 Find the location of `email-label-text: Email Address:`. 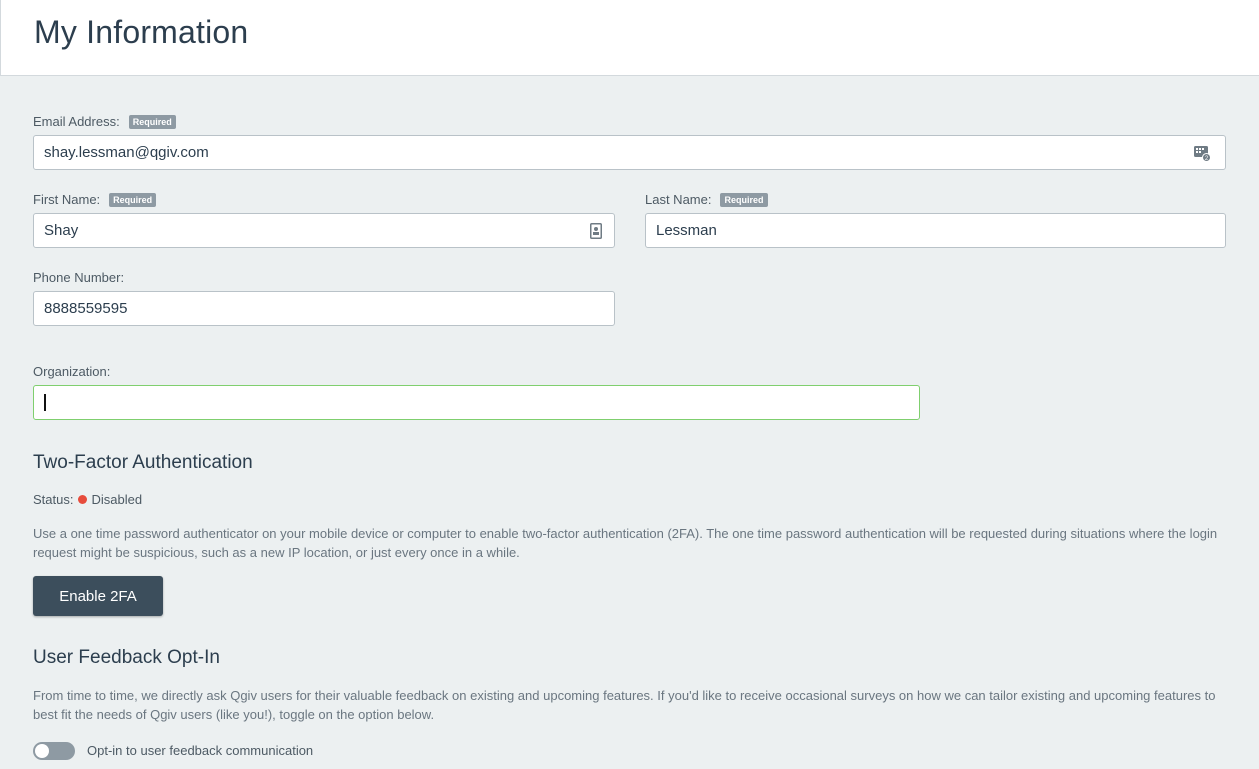

email-label-text: Email Address: is located at coordinates (76, 121).